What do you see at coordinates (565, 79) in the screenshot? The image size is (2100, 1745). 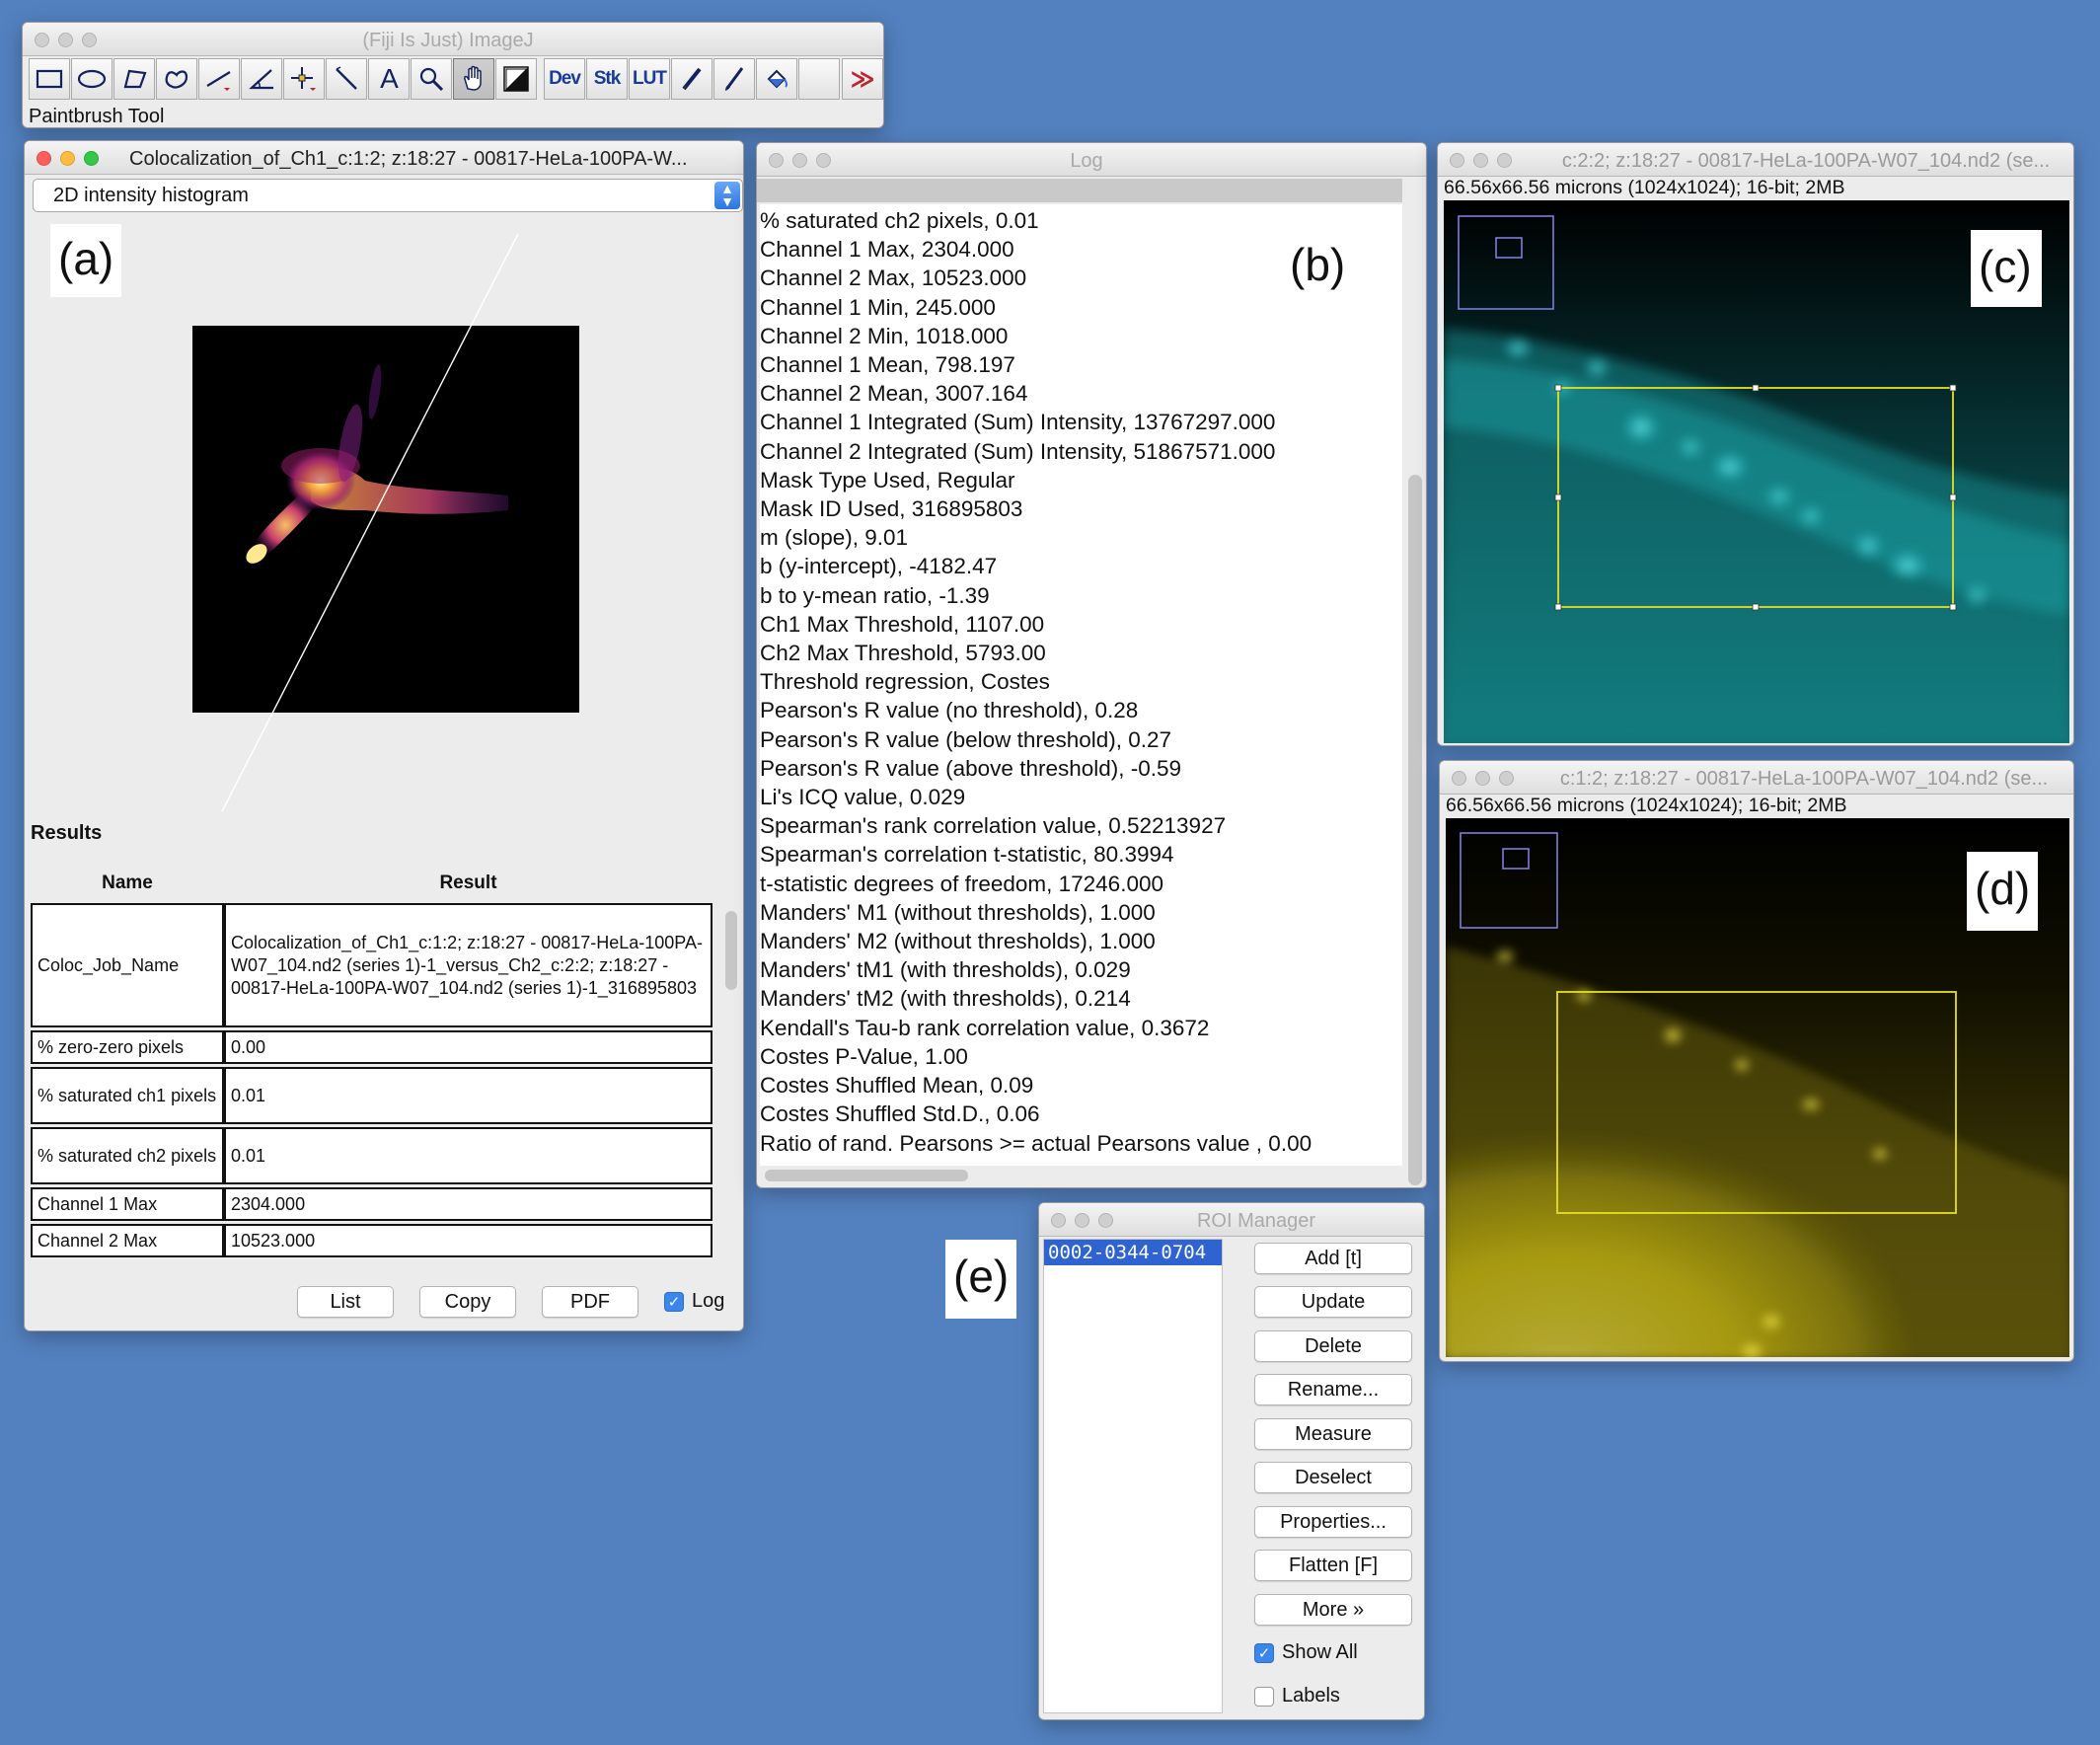 I see `dev-tools-menu: Dev` at bounding box center [565, 79].